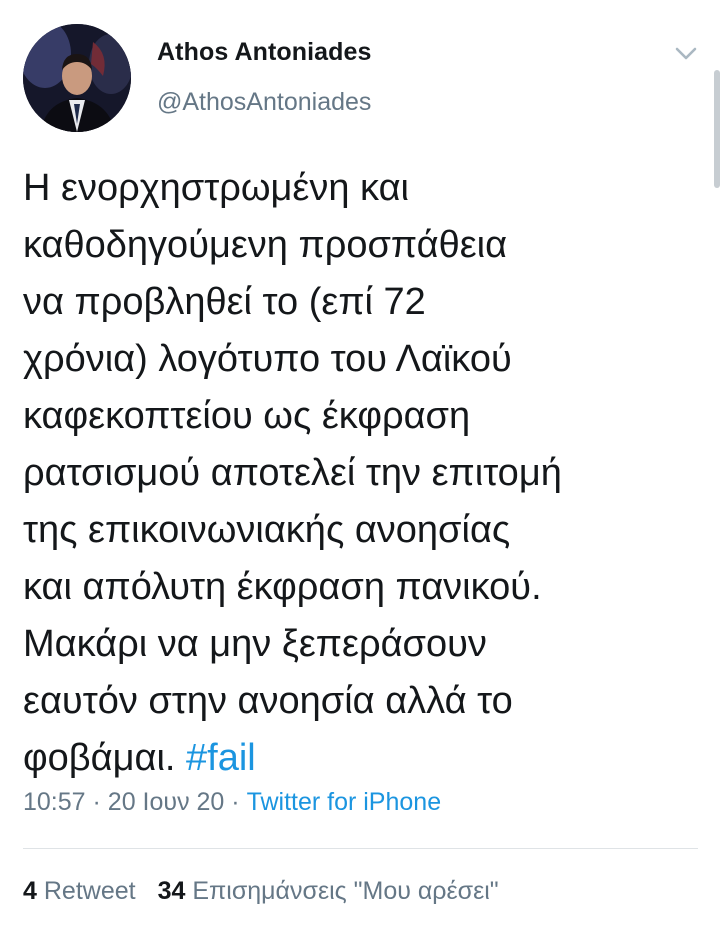 This screenshot has width=720, height=935. Describe the element at coordinates (255, 644) in the screenshot. I see `tweet-text-line: Μακάρι να μην ξεπεράσουν` at that location.